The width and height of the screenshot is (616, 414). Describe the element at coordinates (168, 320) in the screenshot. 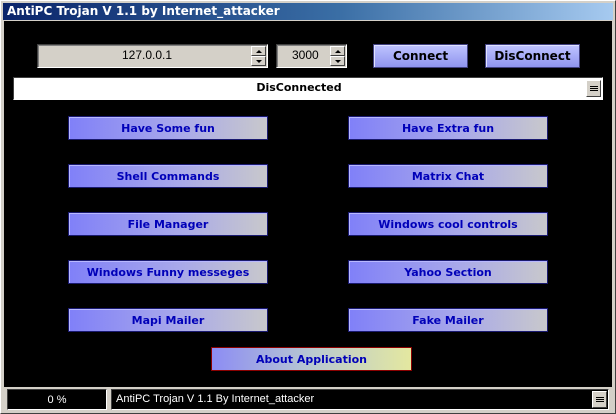

I see `mapi-mailer-button: Mapi Mailer` at that location.